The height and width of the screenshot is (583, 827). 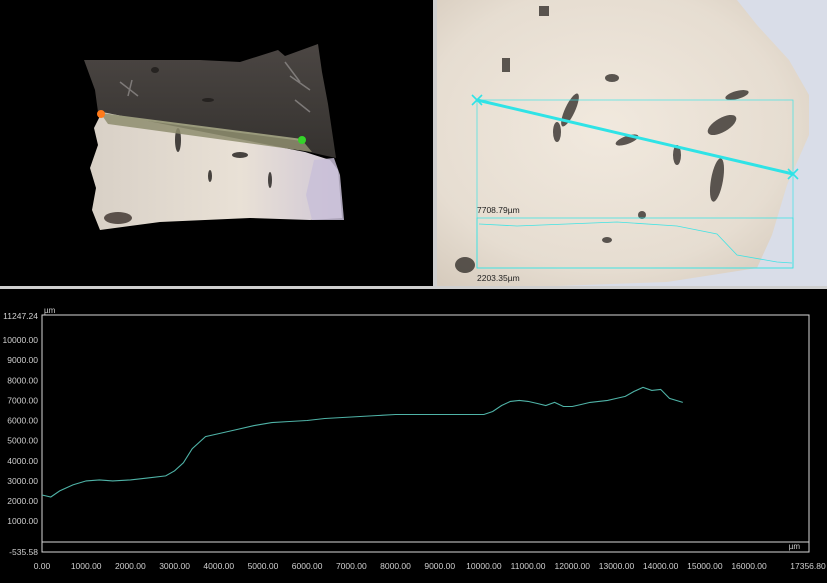 What do you see at coordinates (484, 566) in the screenshot?
I see `x-tick-label: 10000.00` at bounding box center [484, 566].